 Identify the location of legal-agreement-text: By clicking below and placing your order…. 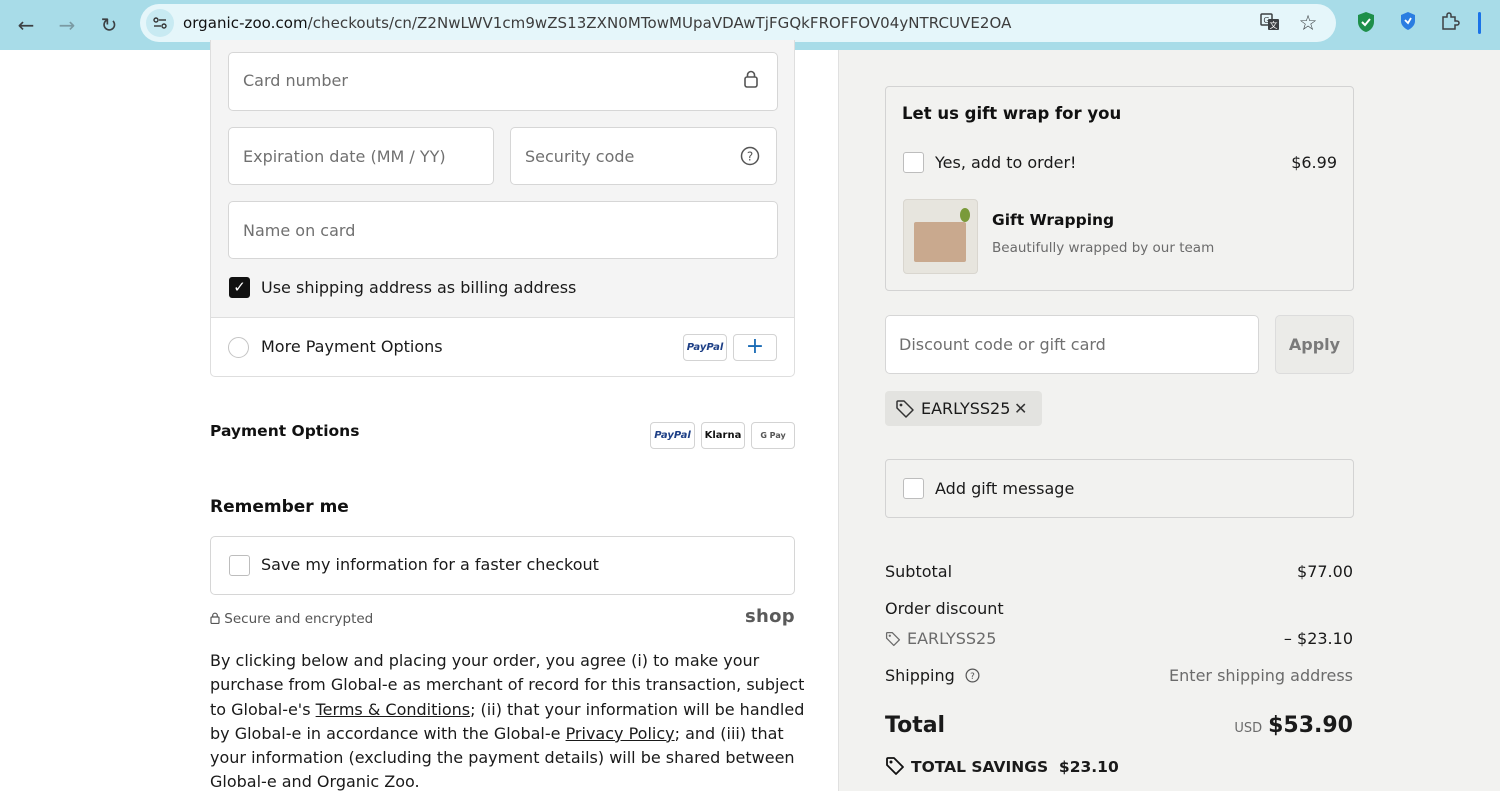
(510, 720).